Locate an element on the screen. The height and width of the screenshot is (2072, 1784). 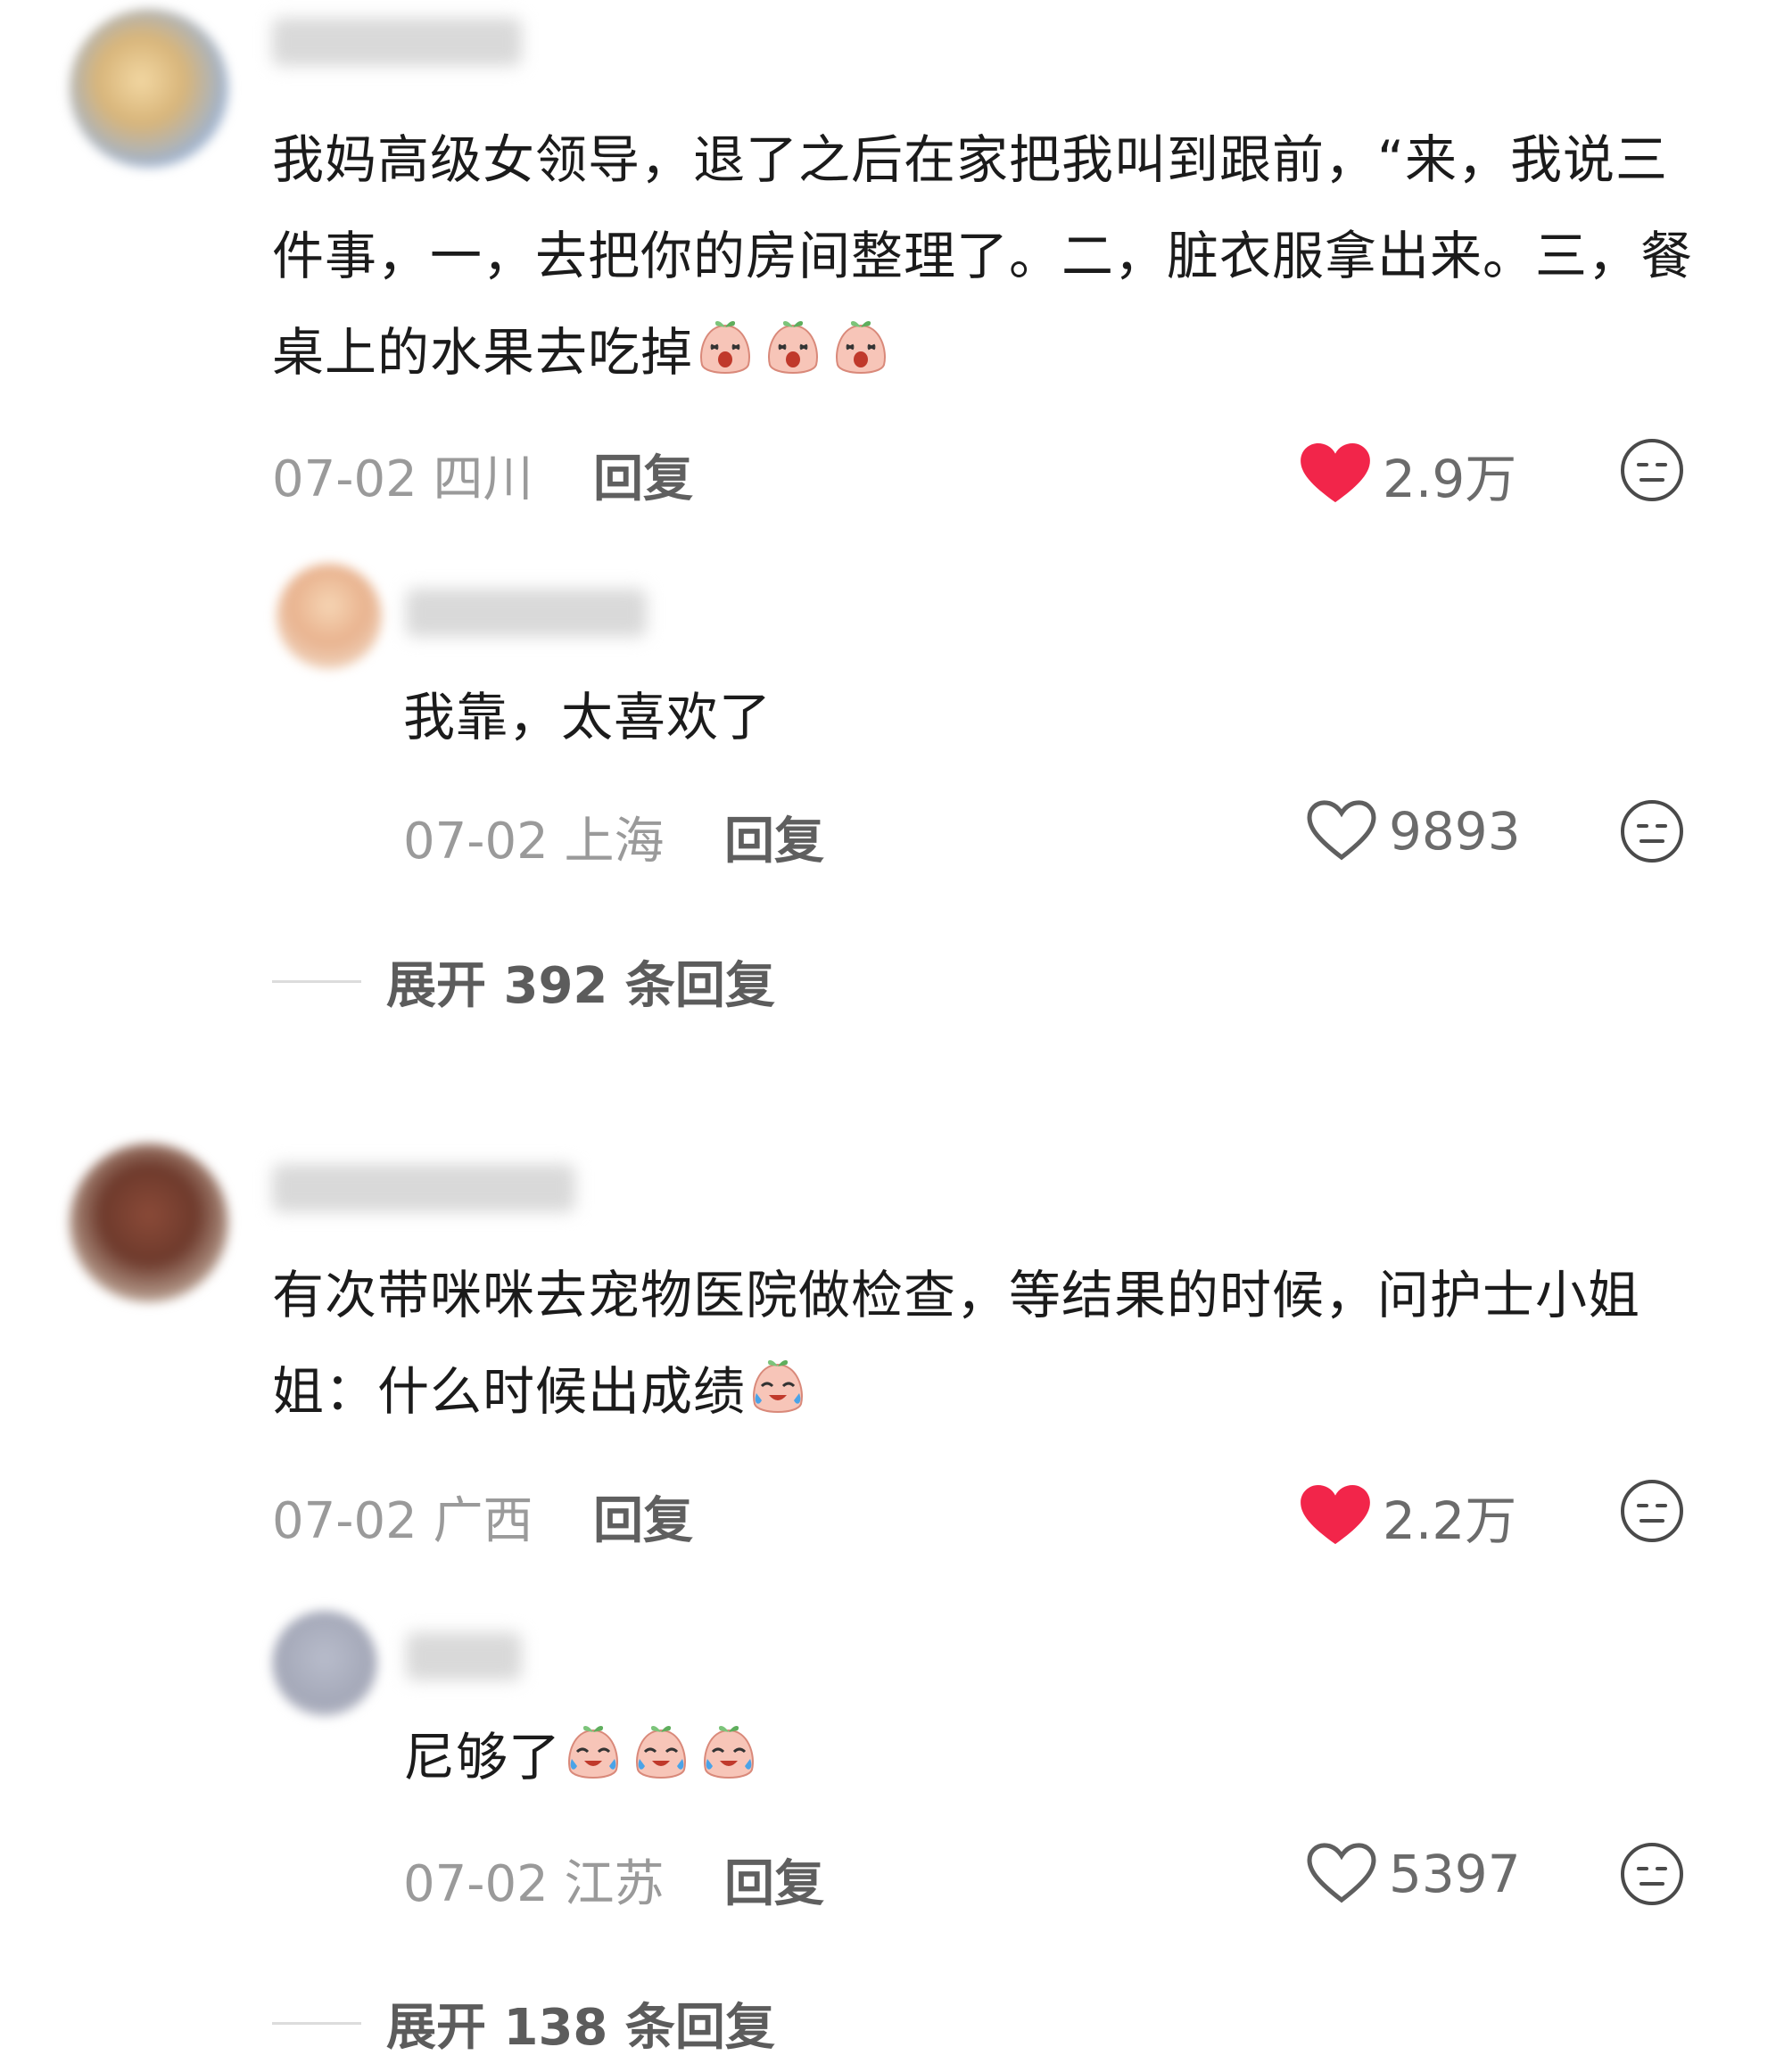
like-button: 2.2万 is located at coordinates (1408, 1516).